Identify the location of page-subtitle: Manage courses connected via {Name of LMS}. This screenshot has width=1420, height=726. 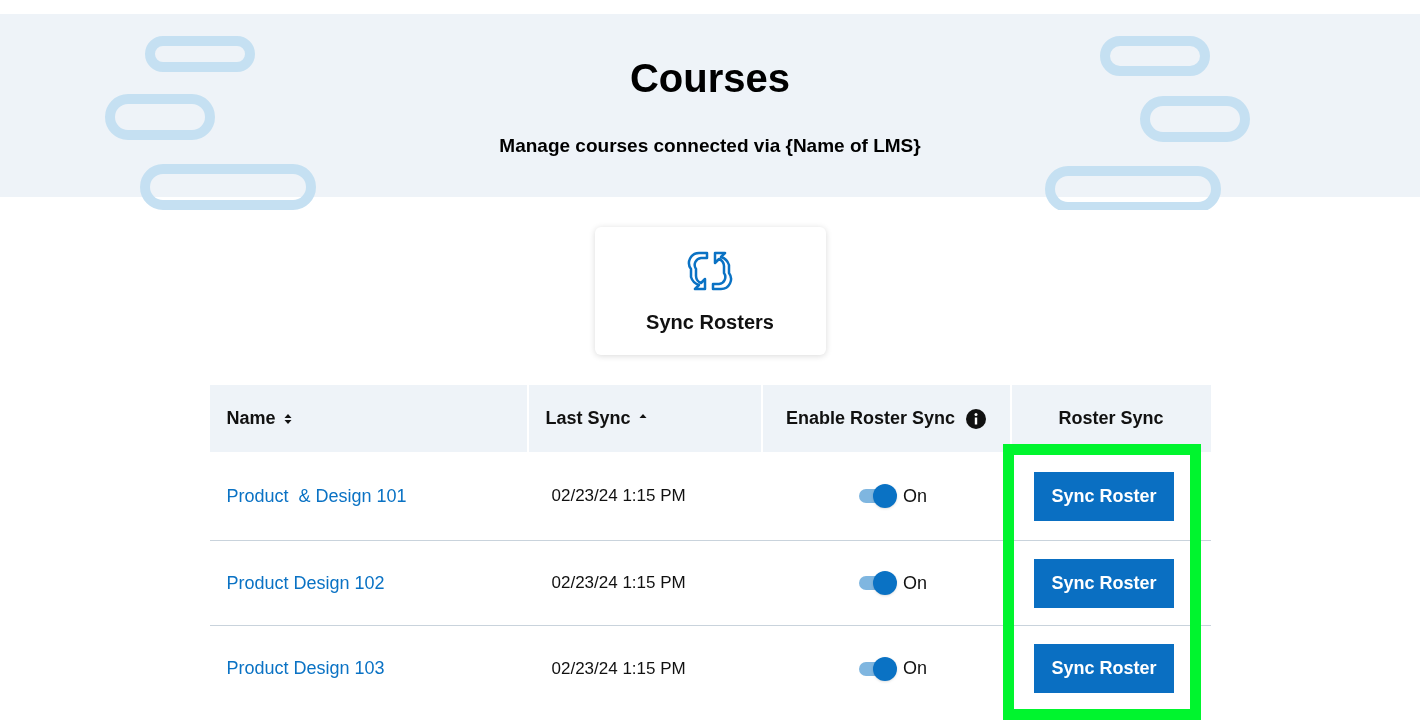
(710, 146).